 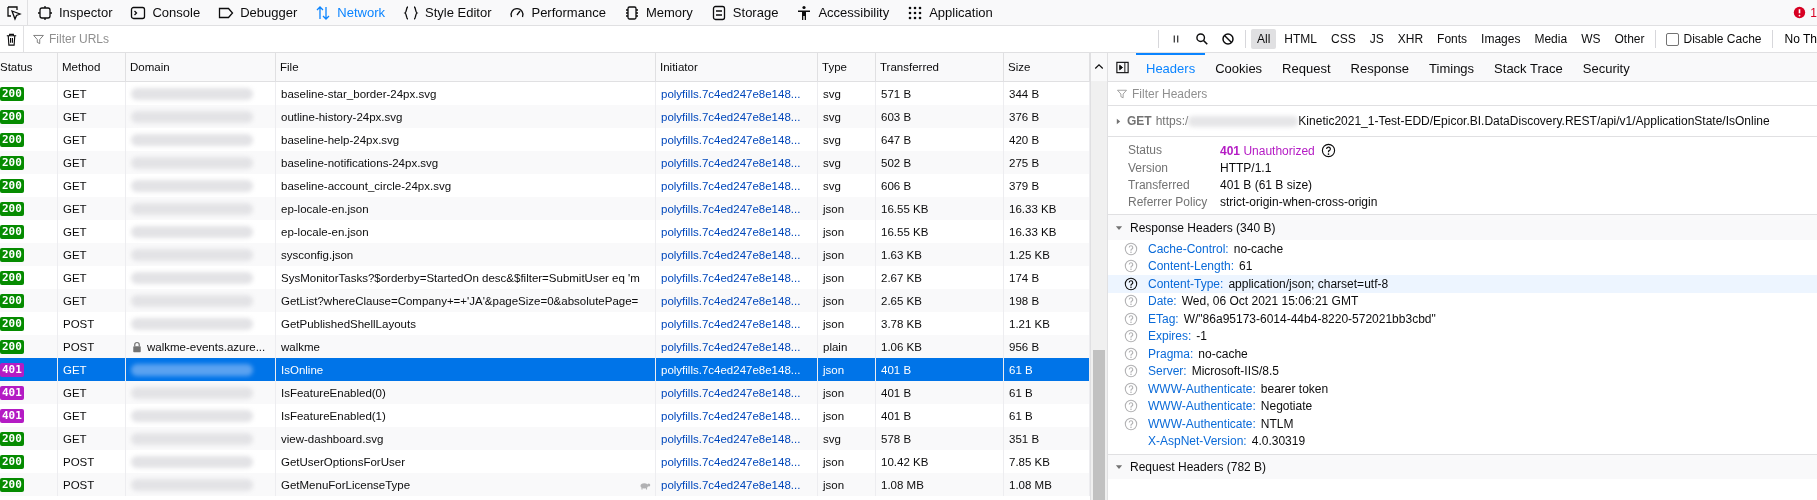 What do you see at coordinates (258, 12) in the screenshot?
I see `devtools-tab: Debugger` at bounding box center [258, 12].